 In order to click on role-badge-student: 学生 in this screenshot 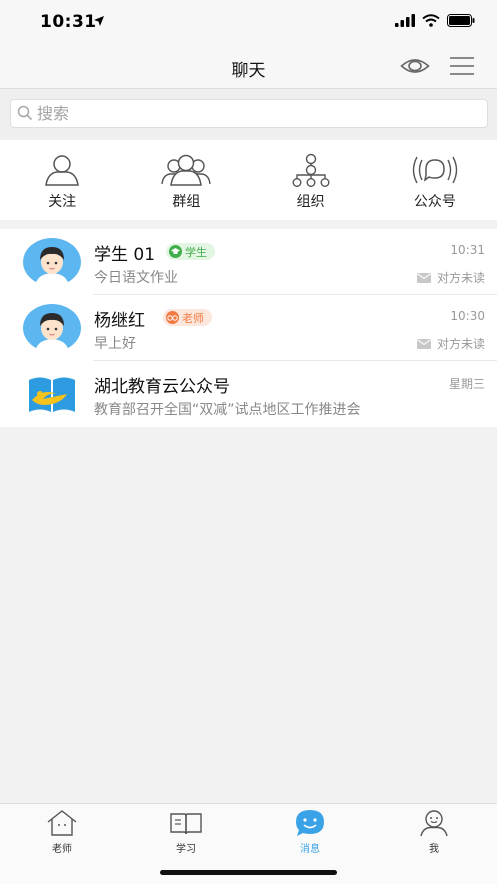, I will do `click(190, 251)`.